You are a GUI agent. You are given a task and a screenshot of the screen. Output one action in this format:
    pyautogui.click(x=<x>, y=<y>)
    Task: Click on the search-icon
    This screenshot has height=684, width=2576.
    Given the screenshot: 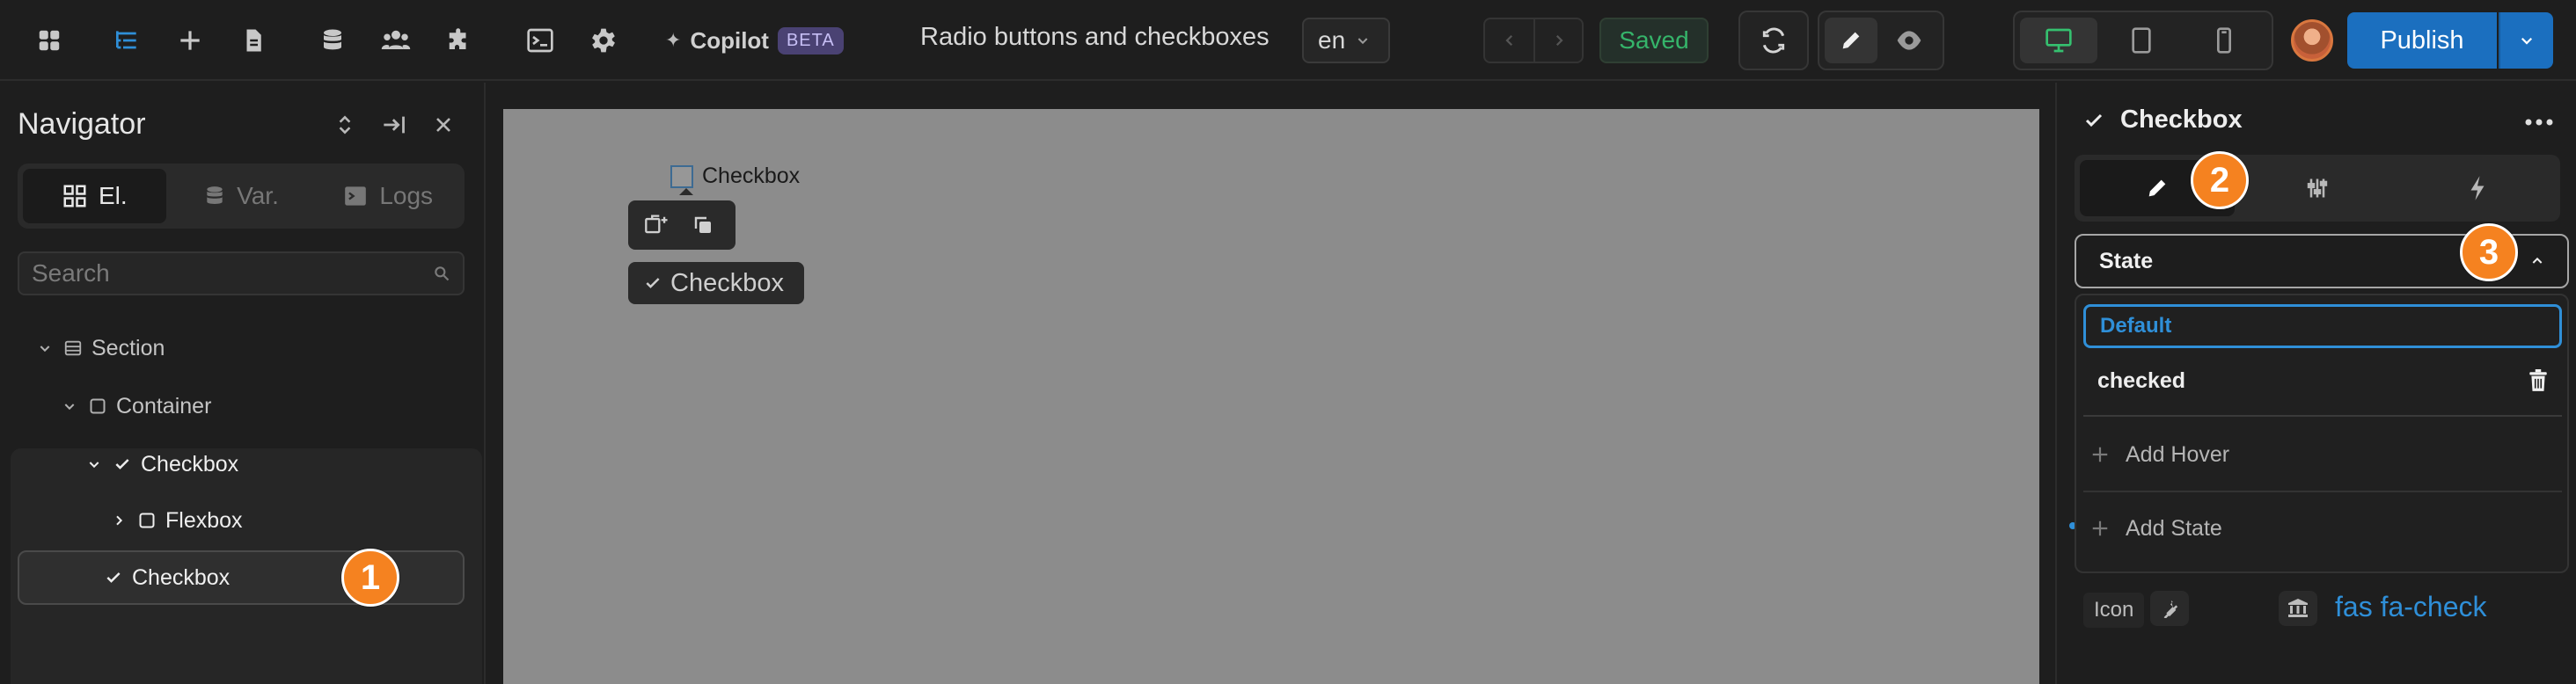 What is the action you would take?
    pyautogui.click(x=441, y=273)
    